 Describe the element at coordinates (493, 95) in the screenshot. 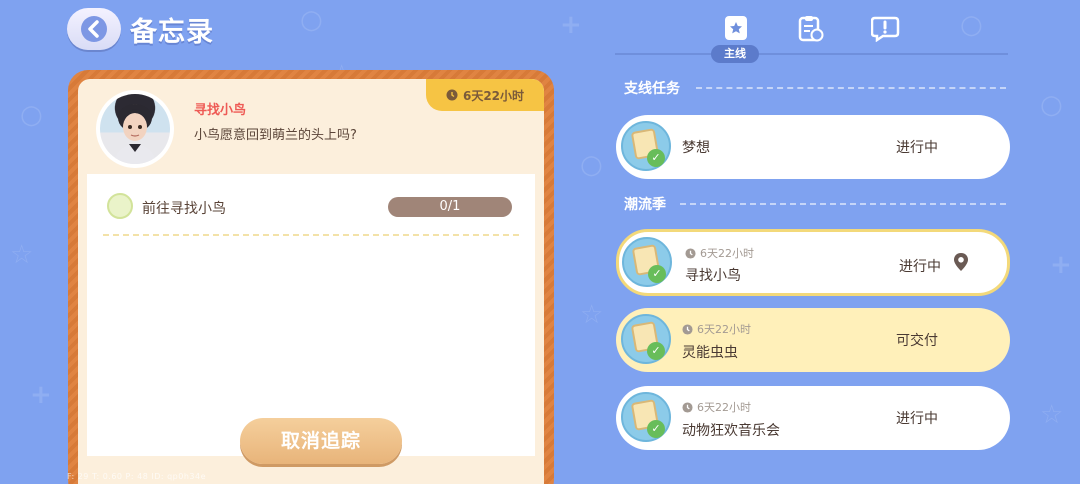

I see `detail-timer-text: 6天22小时` at that location.